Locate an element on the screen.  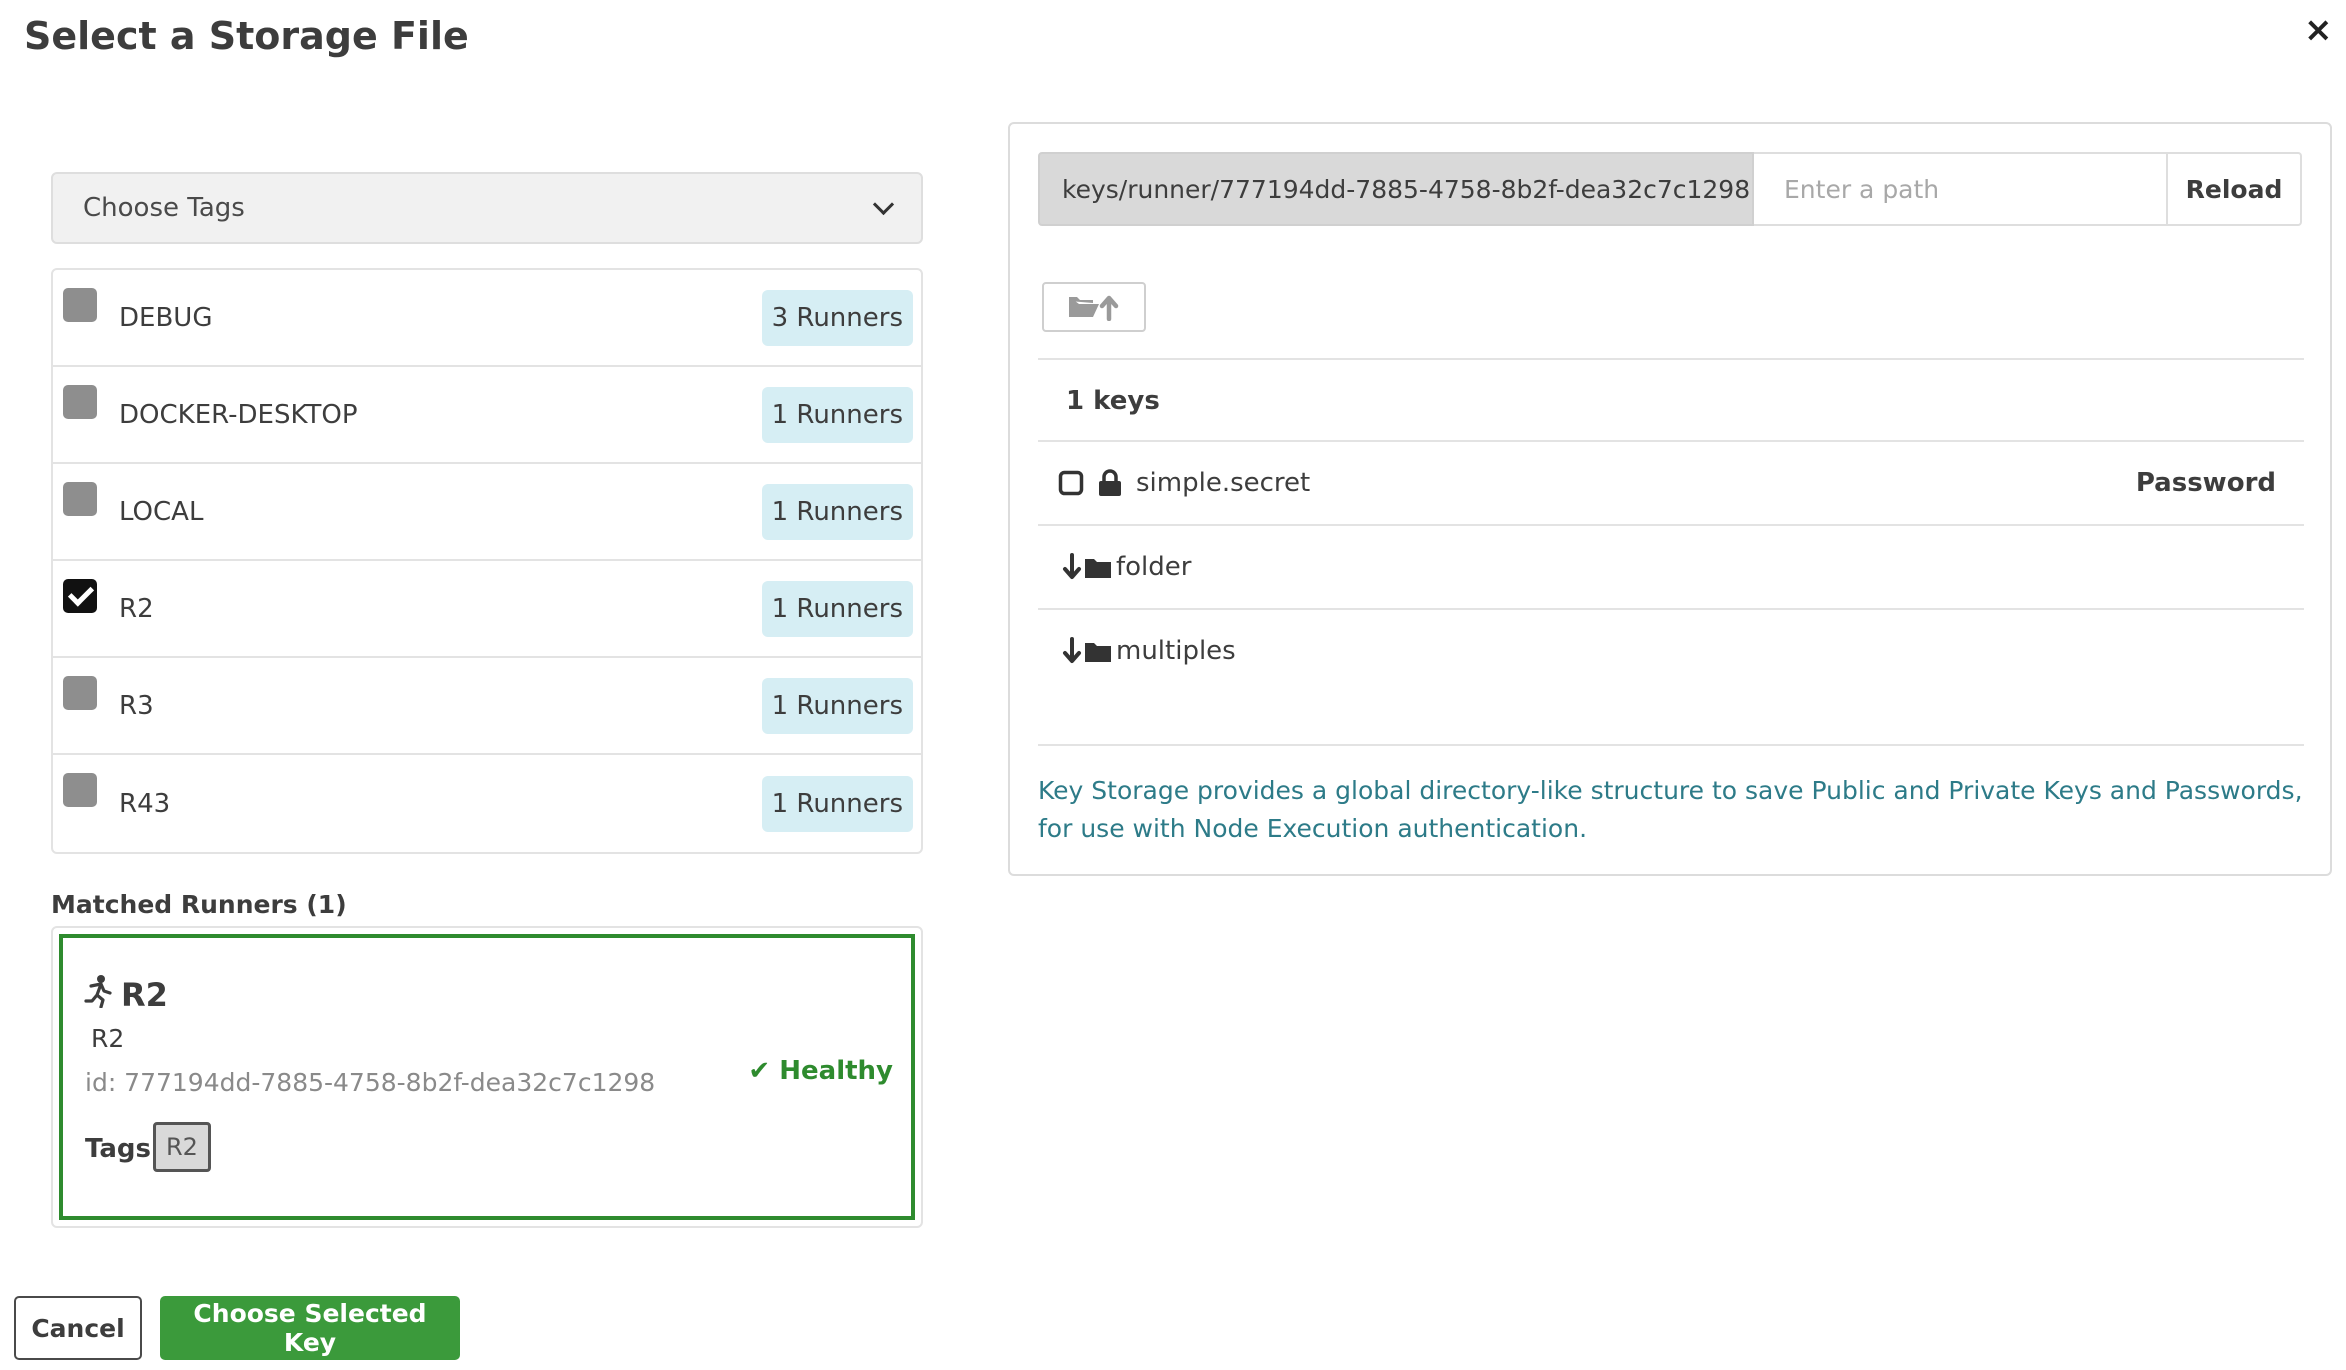
tag-row-r3: R3 1 Runners is located at coordinates (487, 706).